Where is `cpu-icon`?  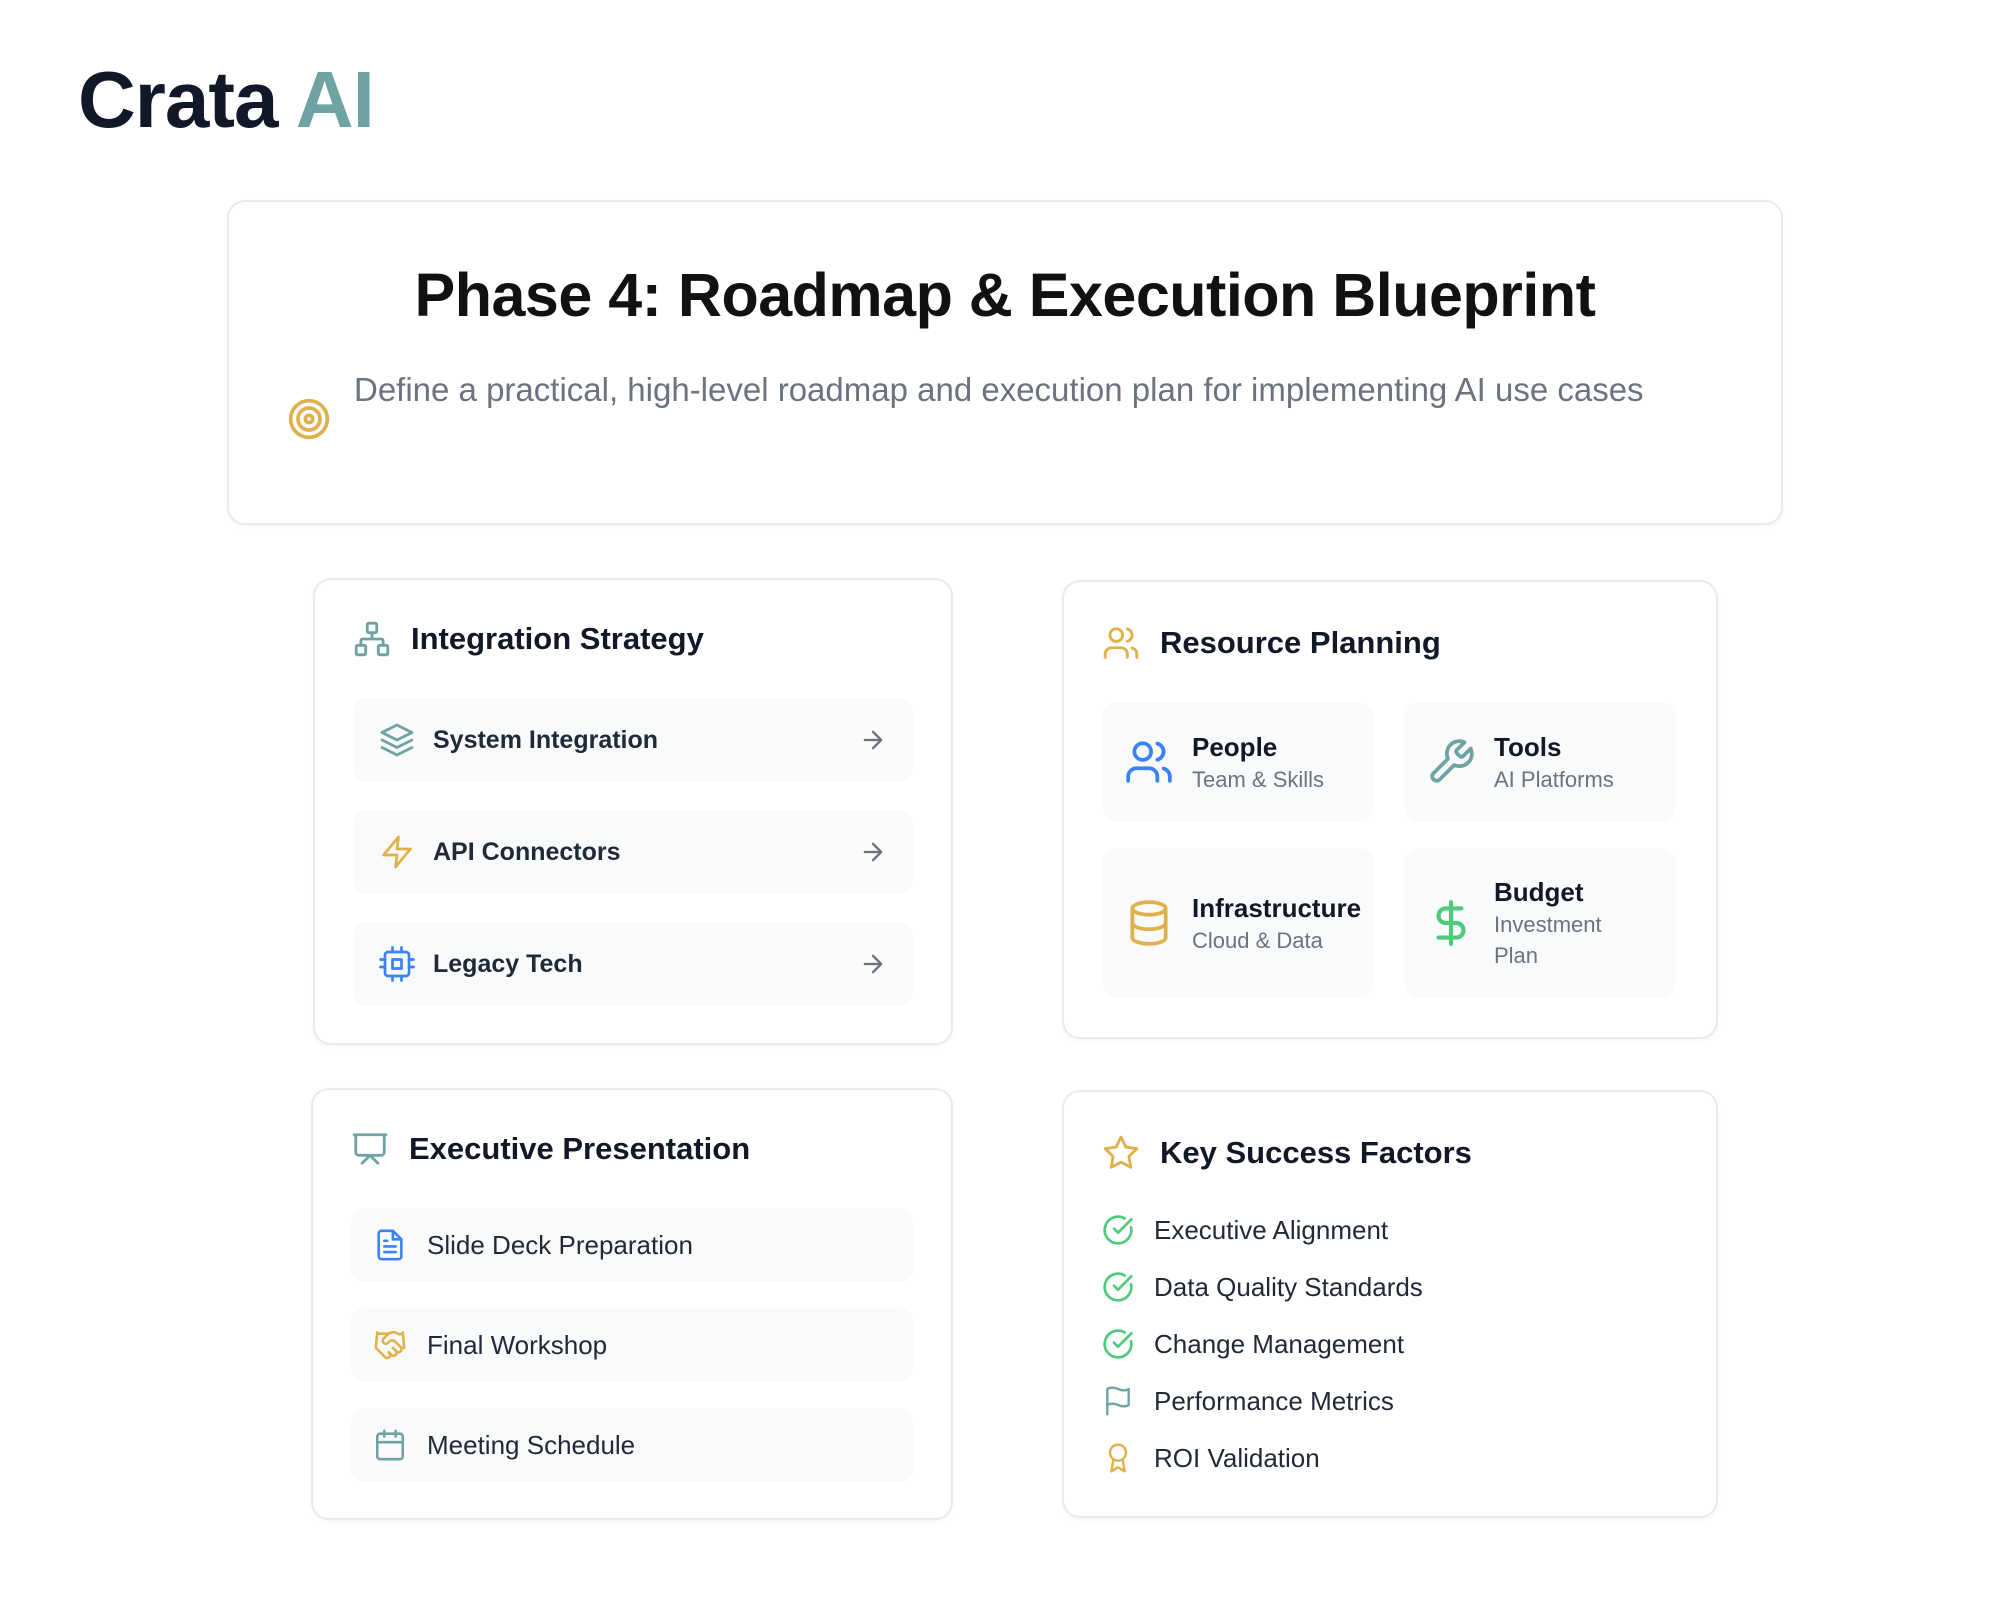 cpu-icon is located at coordinates (397, 964).